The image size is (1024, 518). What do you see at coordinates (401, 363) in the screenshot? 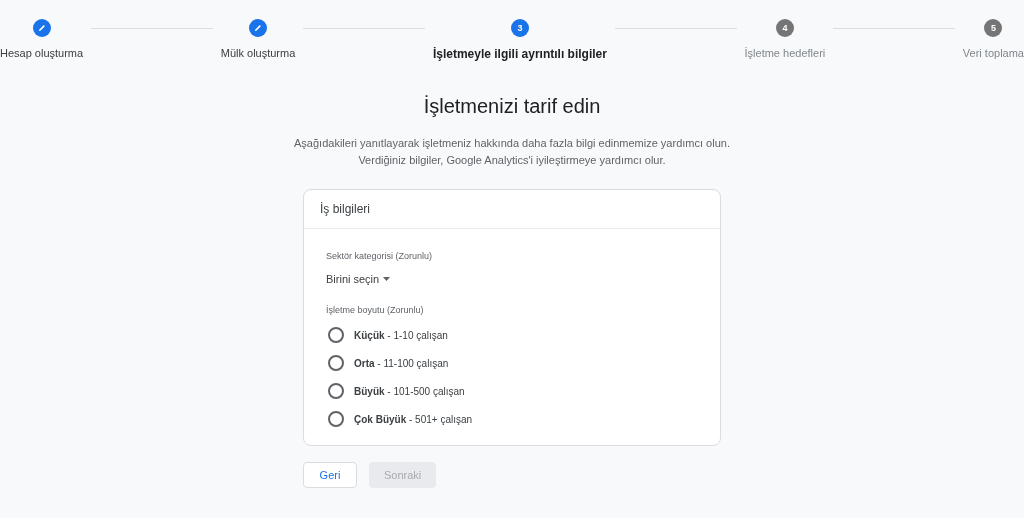
I see `option-label: Orta - 11-100 çalışan` at bounding box center [401, 363].